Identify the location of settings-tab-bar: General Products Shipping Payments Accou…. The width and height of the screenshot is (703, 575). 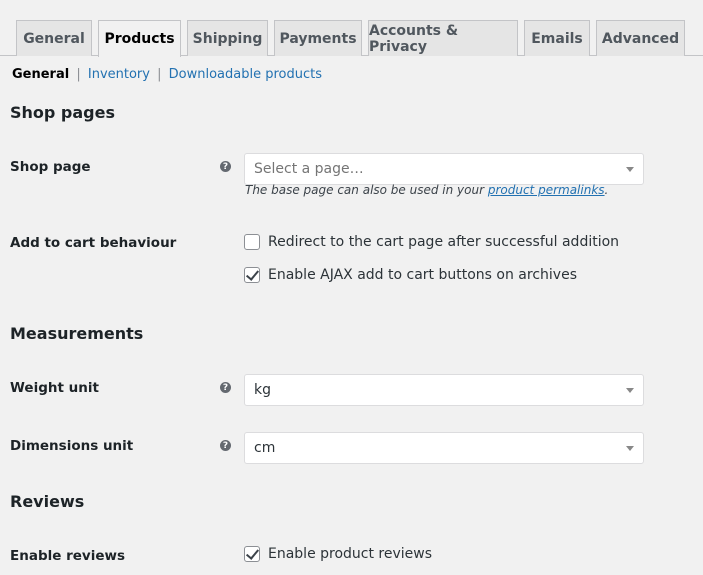
(351, 28).